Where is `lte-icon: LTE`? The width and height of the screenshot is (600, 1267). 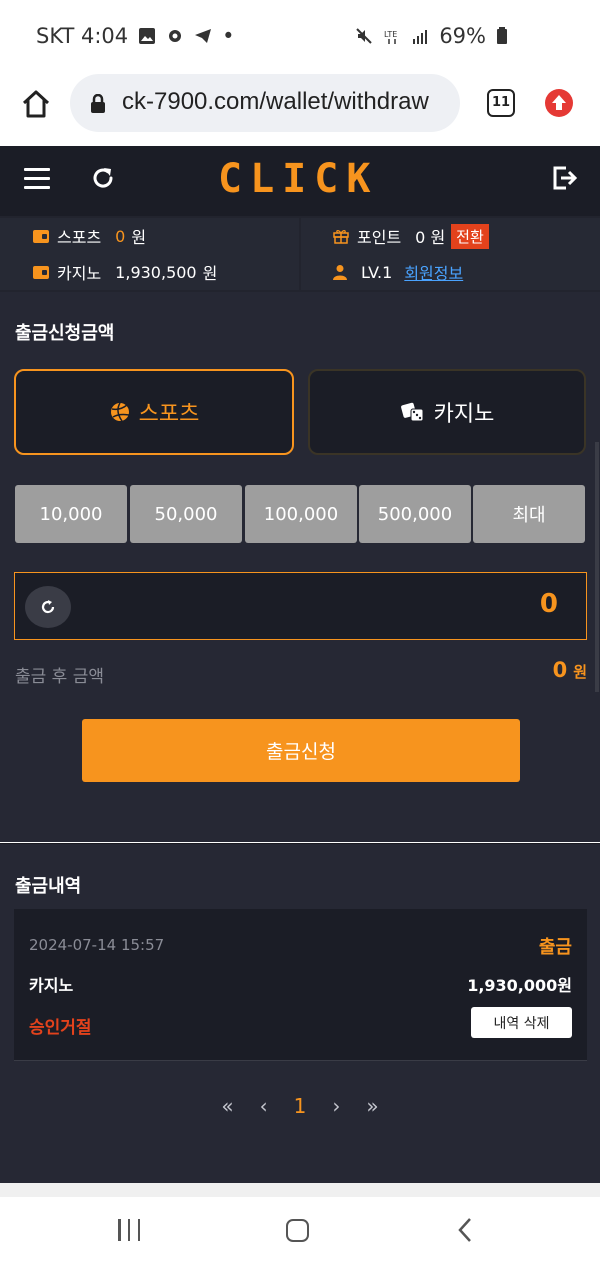
lte-icon: LTE is located at coordinates (391, 37).